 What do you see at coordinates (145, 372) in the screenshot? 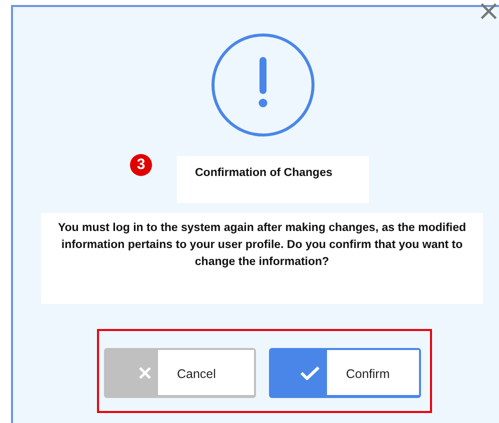
I see `close-icon` at bounding box center [145, 372].